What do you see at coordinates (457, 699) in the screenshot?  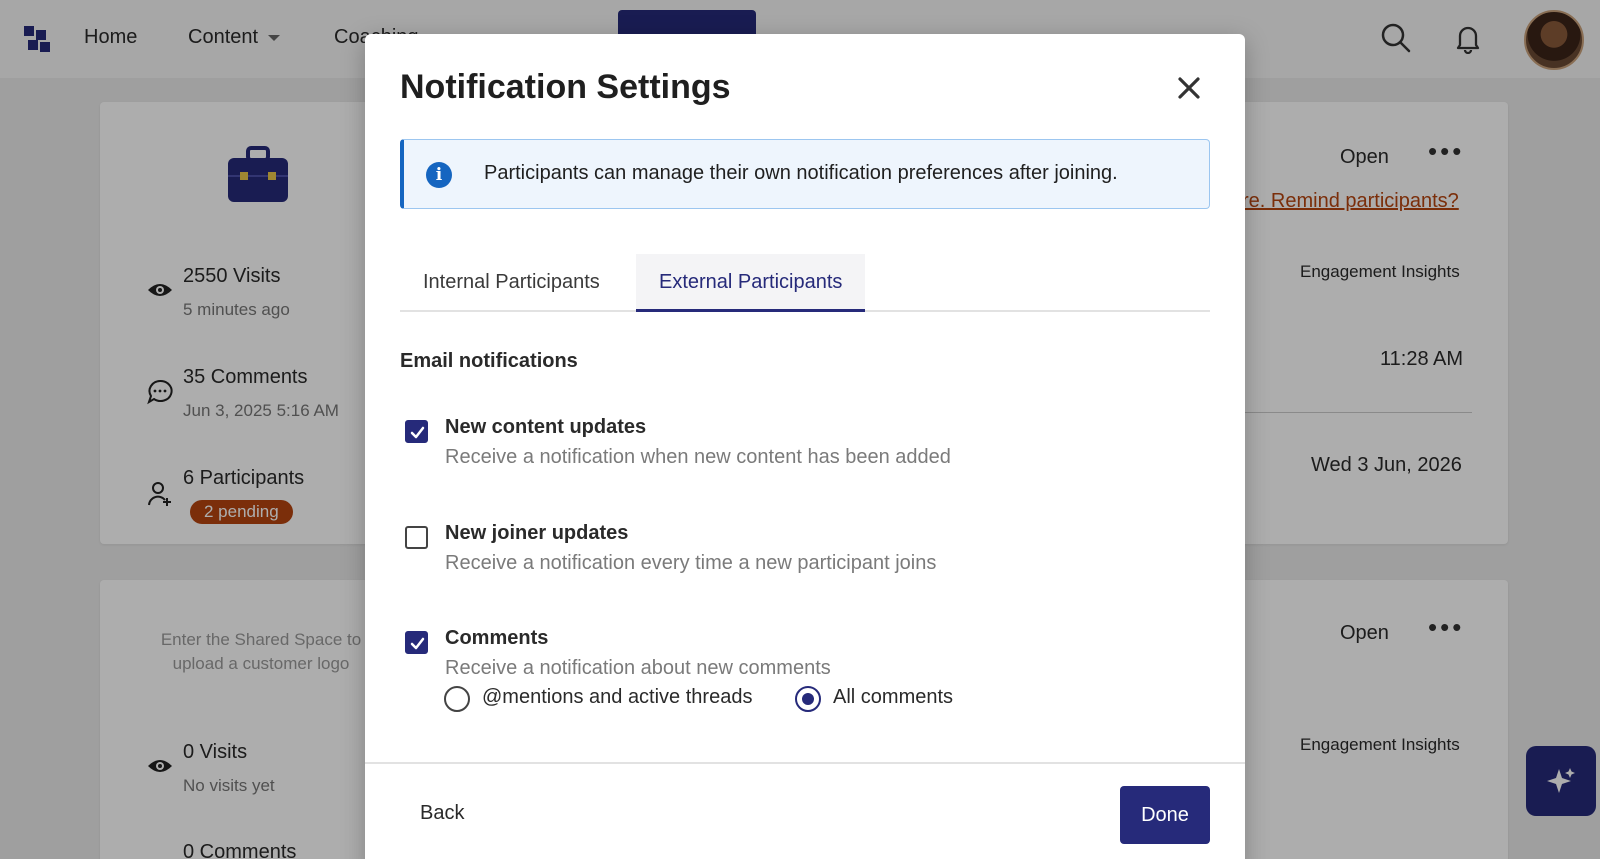 I see `mentions-radio` at bounding box center [457, 699].